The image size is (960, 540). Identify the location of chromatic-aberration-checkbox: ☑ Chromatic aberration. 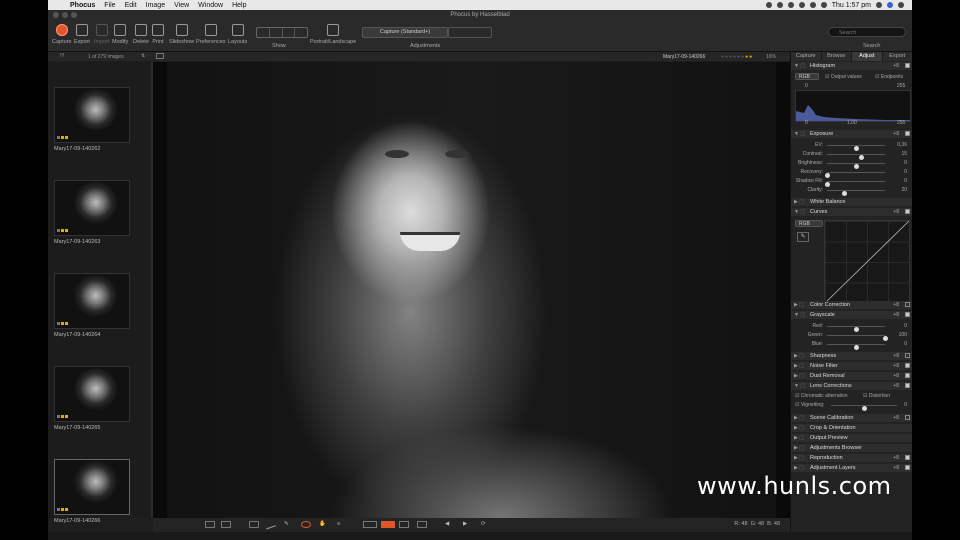
(821, 396).